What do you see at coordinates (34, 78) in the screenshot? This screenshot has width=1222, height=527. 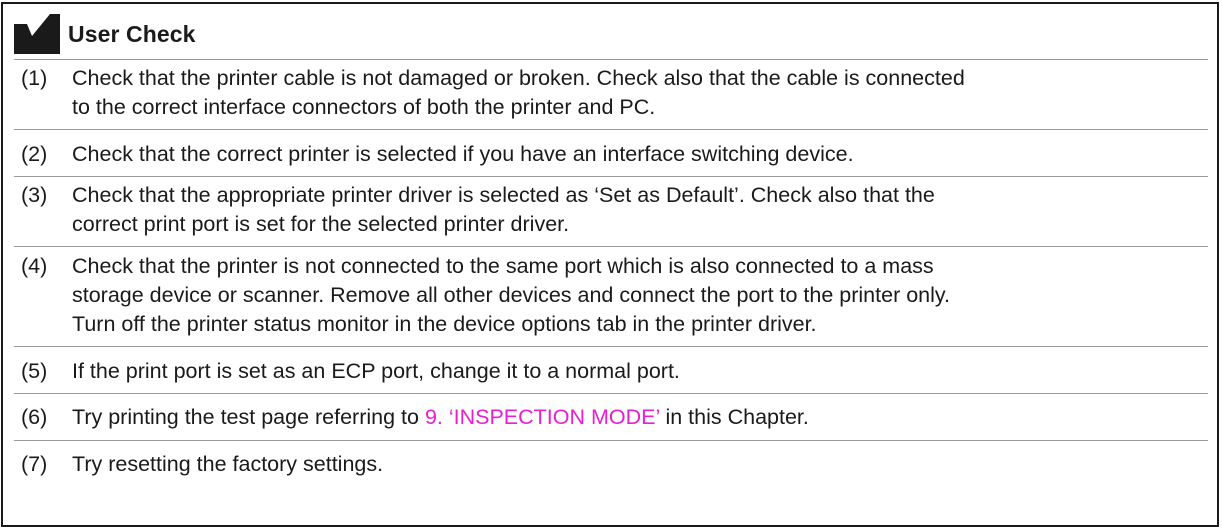 I see `item-number: (1)` at bounding box center [34, 78].